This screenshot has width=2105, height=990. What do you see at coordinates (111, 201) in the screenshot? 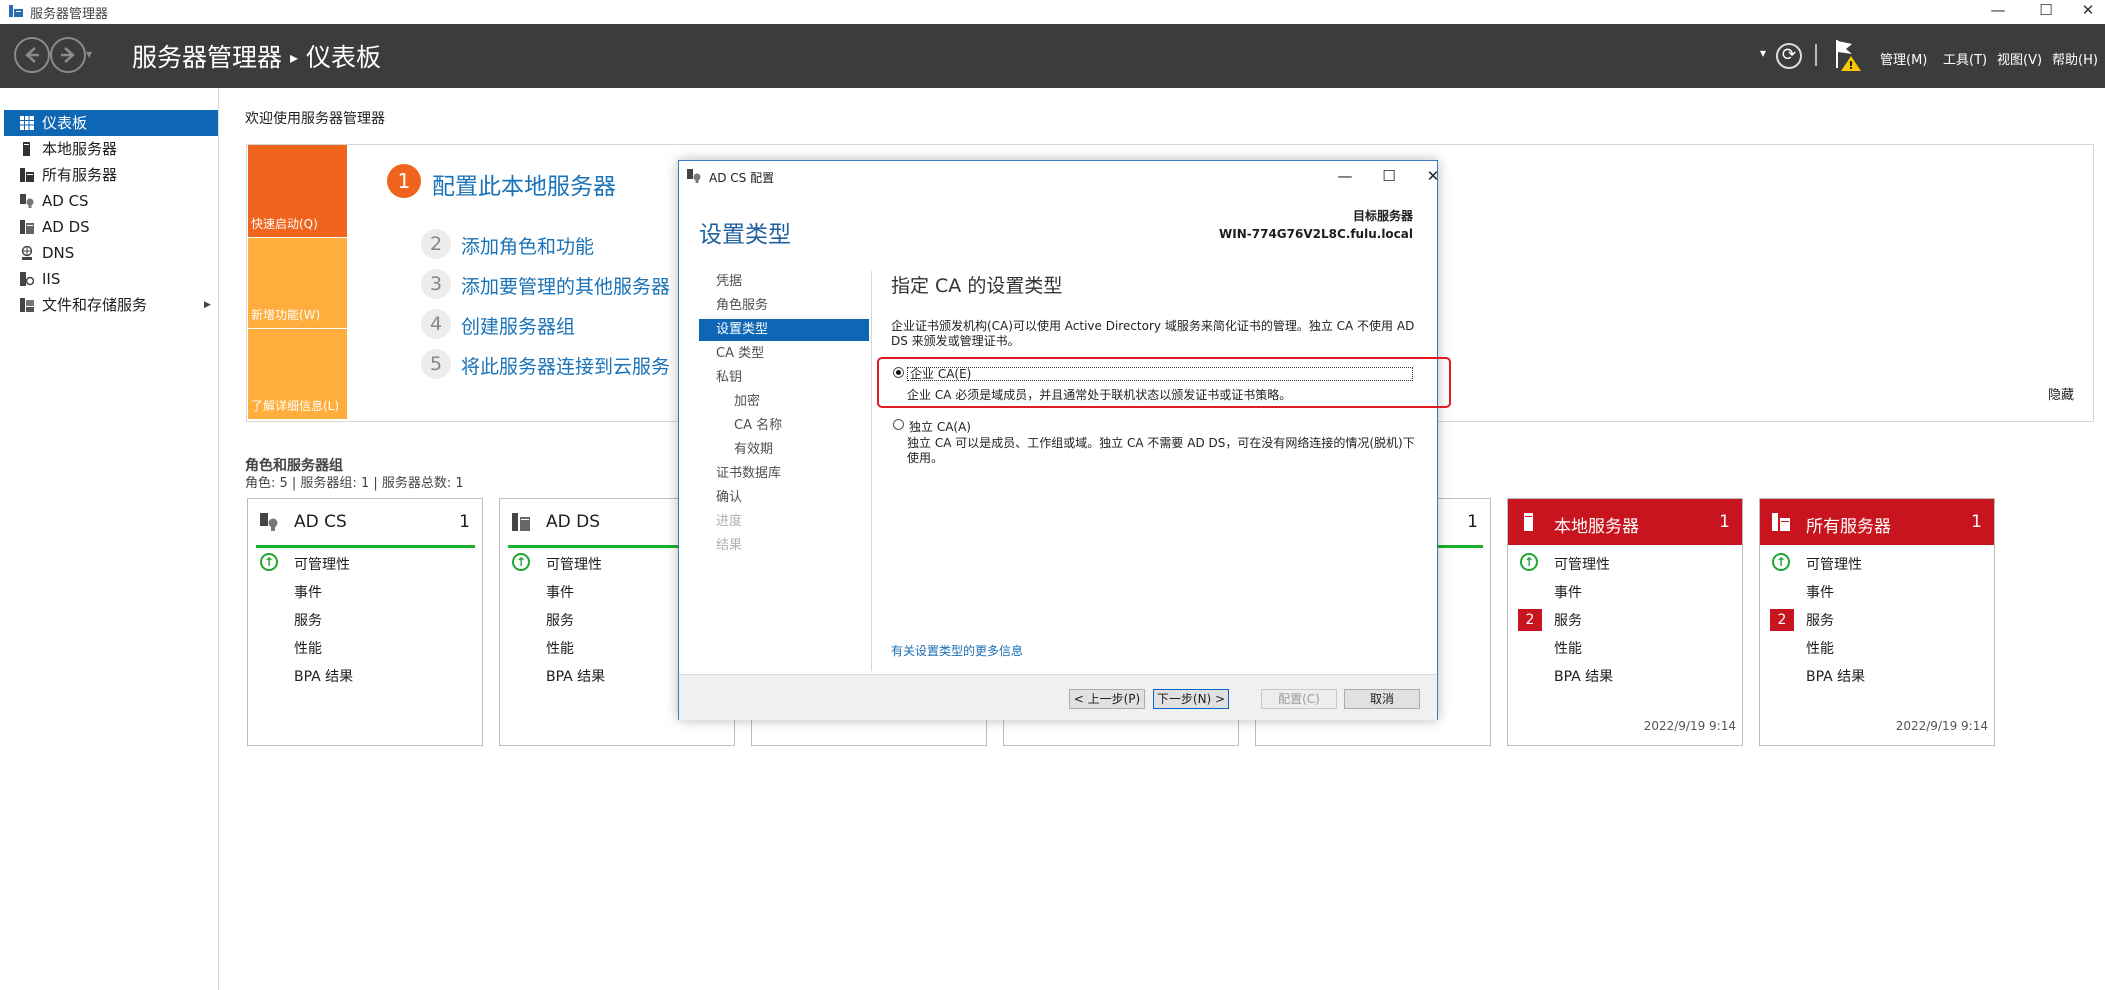
I see `sidebar-item-adcs: AD CS` at bounding box center [111, 201].